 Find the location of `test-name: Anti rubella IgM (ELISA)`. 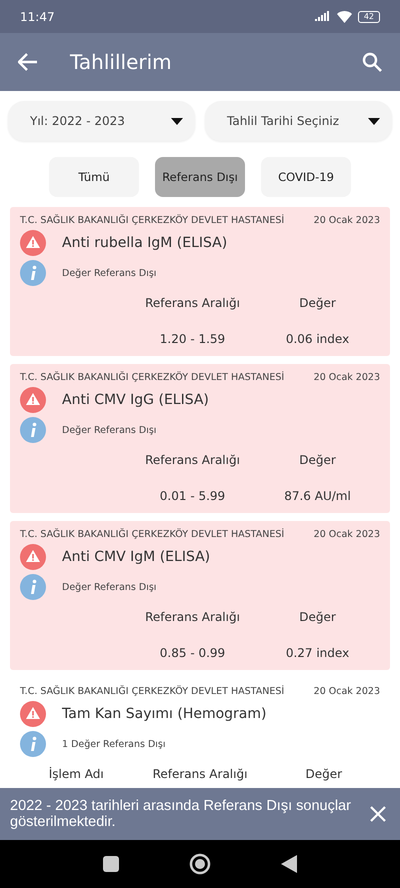

test-name: Anti rubella IgM (ELISA) is located at coordinates (145, 243).